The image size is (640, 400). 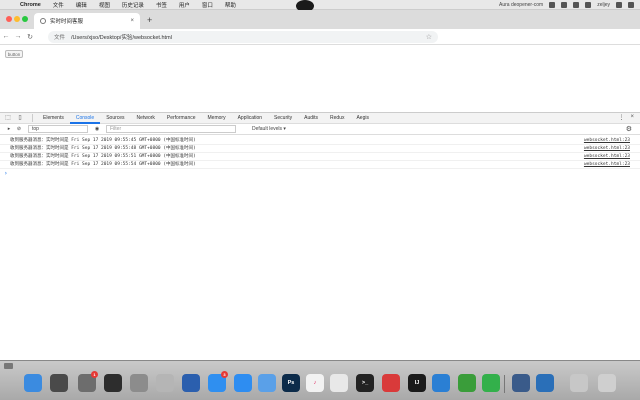 What do you see at coordinates (30, 37) in the screenshot?
I see `reload-icon: ↻` at bounding box center [30, 37].